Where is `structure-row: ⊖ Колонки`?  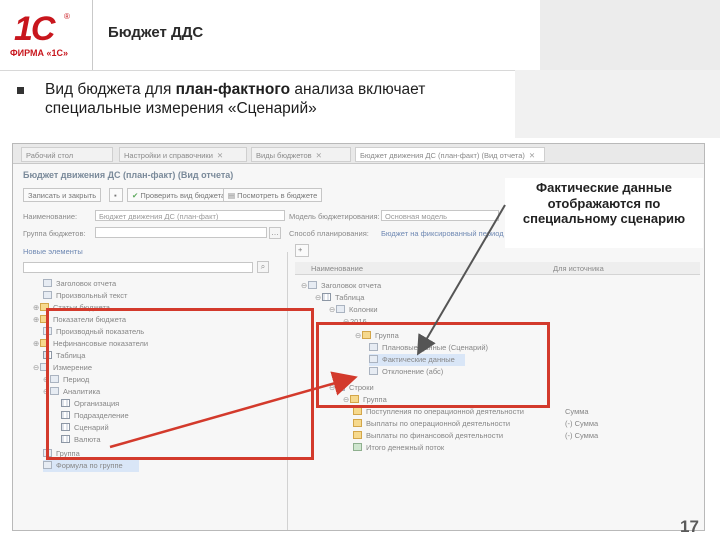
structure-row: ⊖ Колонки is located at coordinates (353, 310).